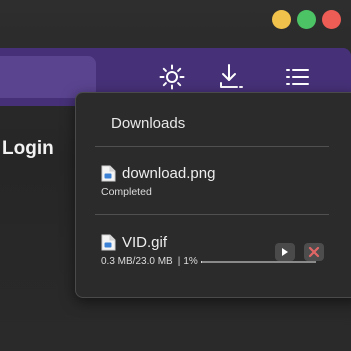 This screenshot has width=351, height=351. What do you see at coordinates (281, 19) in the screenshot?
I see `minimize-button` at bounding box center [281, 19].